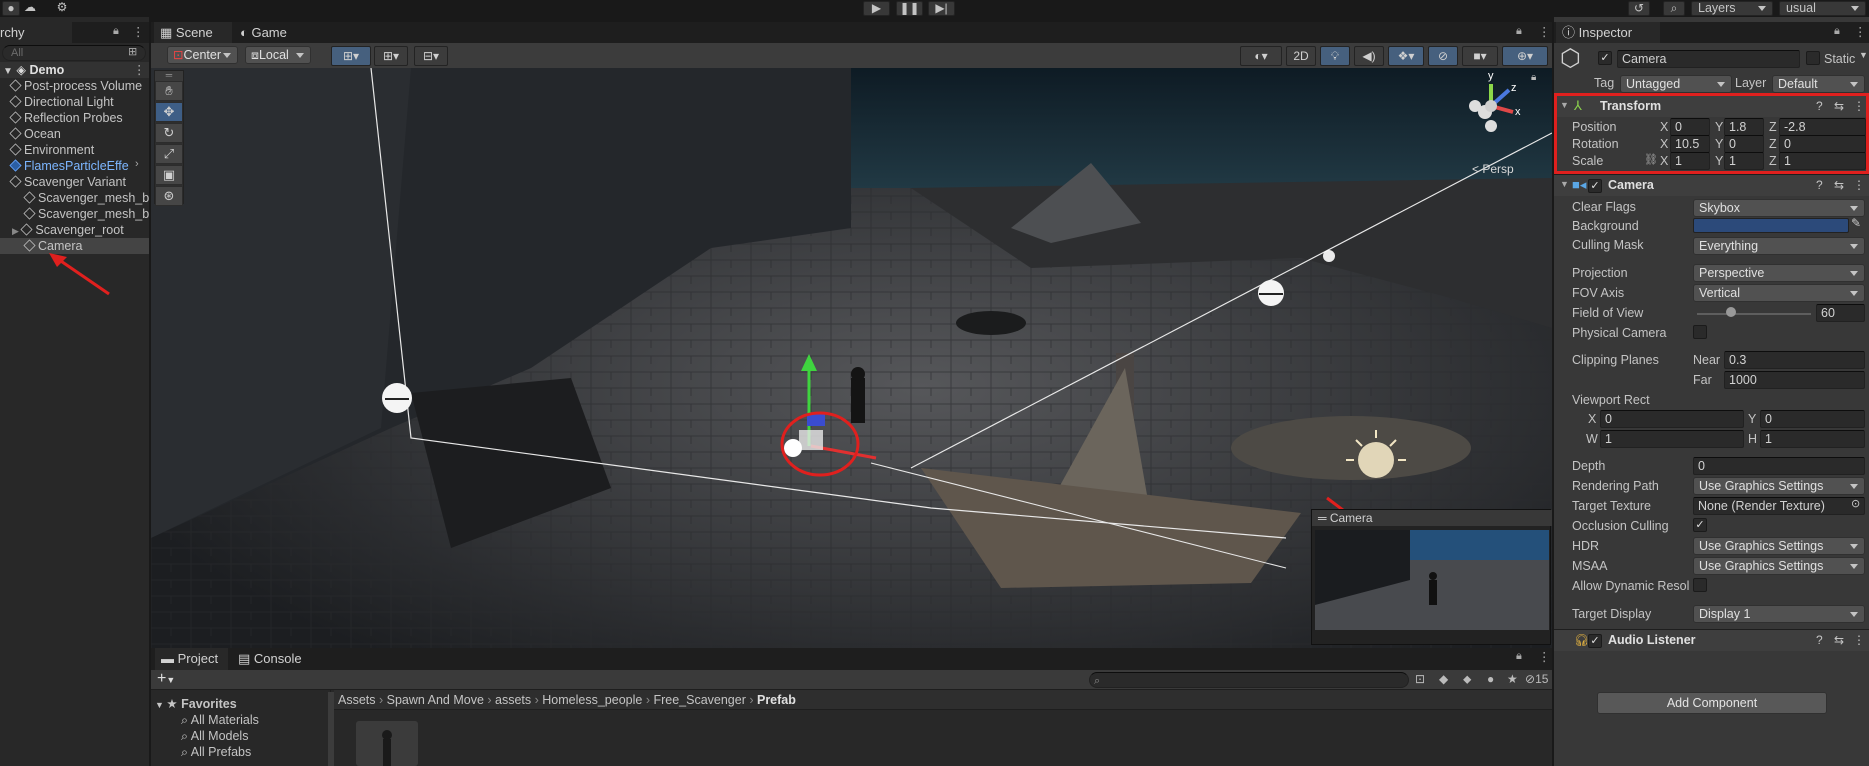 Image resolution: width=1869 pixels, height=766 pixels. Describe the element at coordinates (699, 700) in the screenshot. I see `breadcrumb-item: Free_Scavenger` at that location.